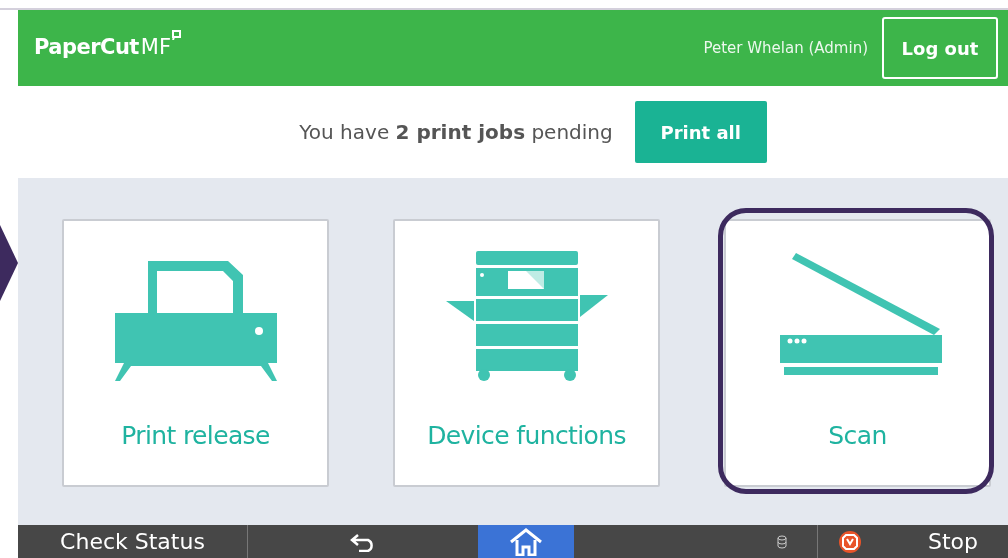 The height and width of the screenshot is (558, 1008). What do you see at coordinates (785, 48) in the screenshot?
I see `user-name: Peter Whelan (Admin)` at bounding box center [785, 48].